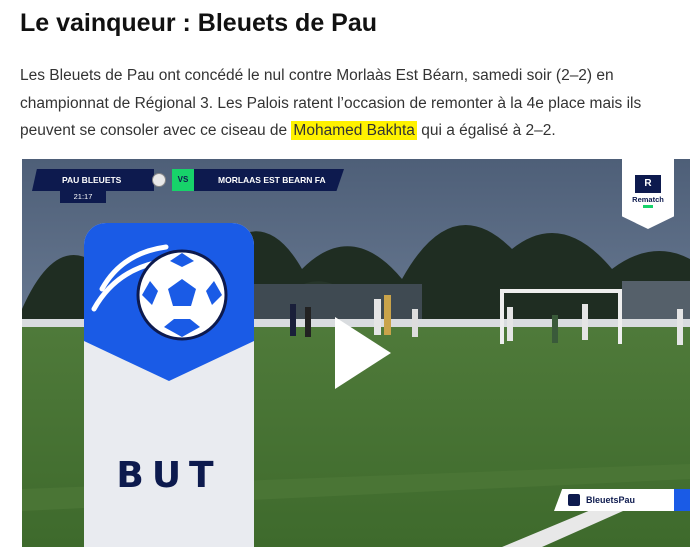  What do you see at coordinates (682, 500) in the screenshot?
I see `club-tag-stripe` at bounding box center [682, 500].